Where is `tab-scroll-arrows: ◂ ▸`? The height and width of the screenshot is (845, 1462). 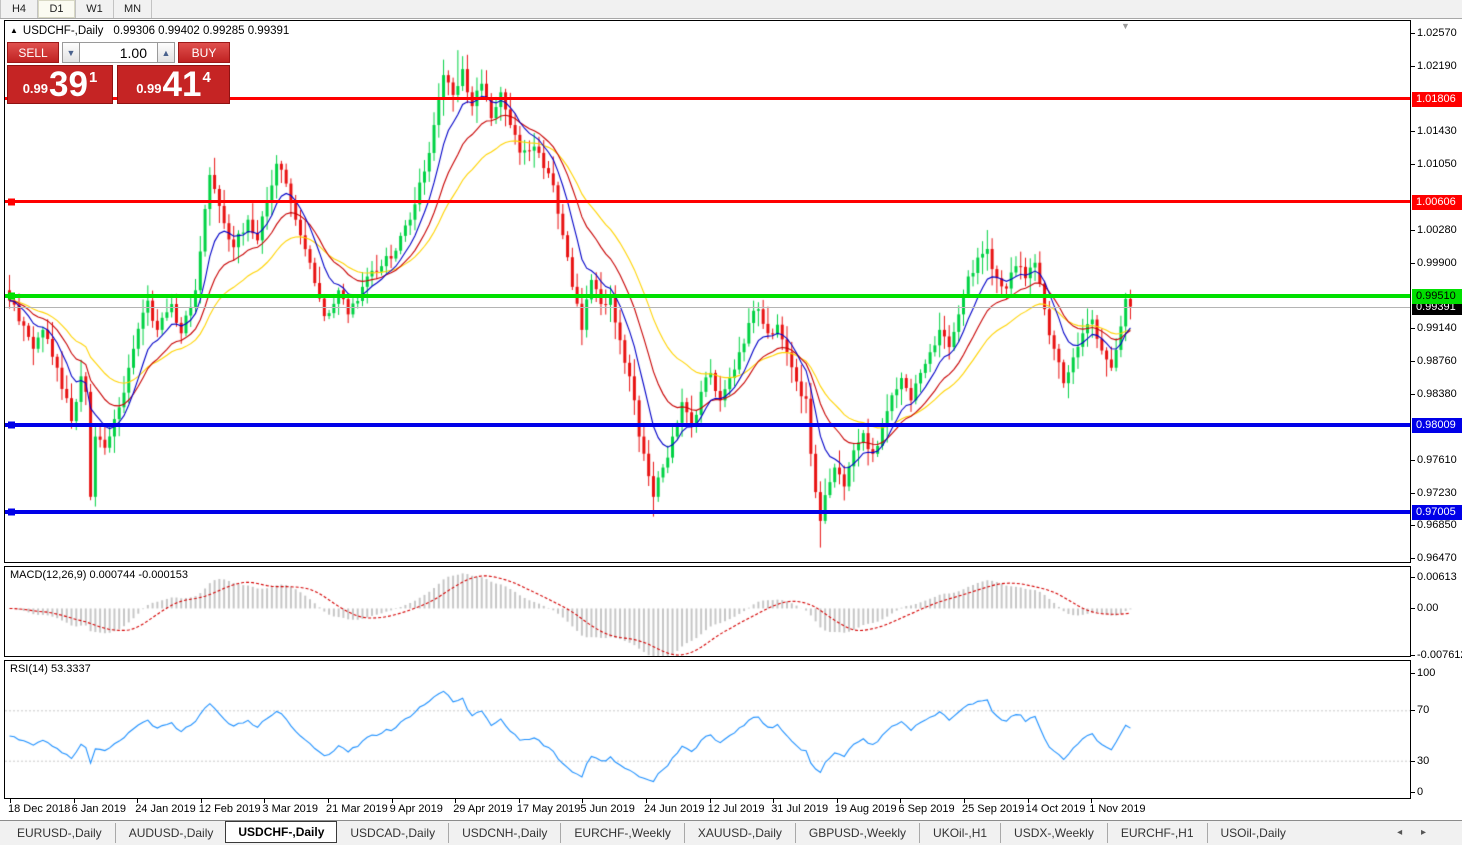 tab-scroll-arrows: ◂ ▸ is located at coordinates (1415, 832).